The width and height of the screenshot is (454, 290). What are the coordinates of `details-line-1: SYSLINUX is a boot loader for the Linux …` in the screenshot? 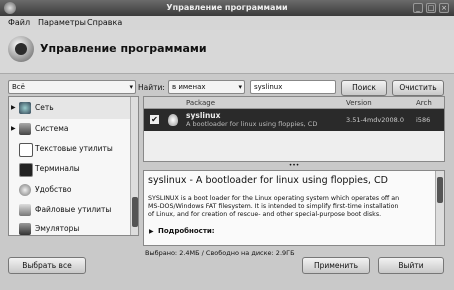 It's located at (274, 198).